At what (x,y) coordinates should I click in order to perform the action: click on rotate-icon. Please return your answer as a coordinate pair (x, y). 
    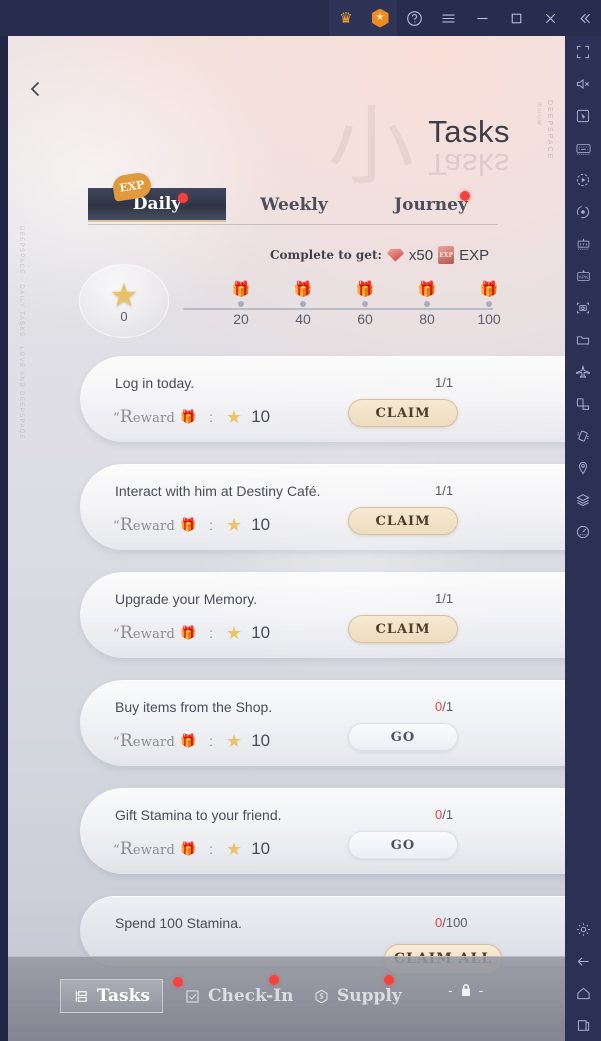
    Looking at the image, I should click on (583, 404).